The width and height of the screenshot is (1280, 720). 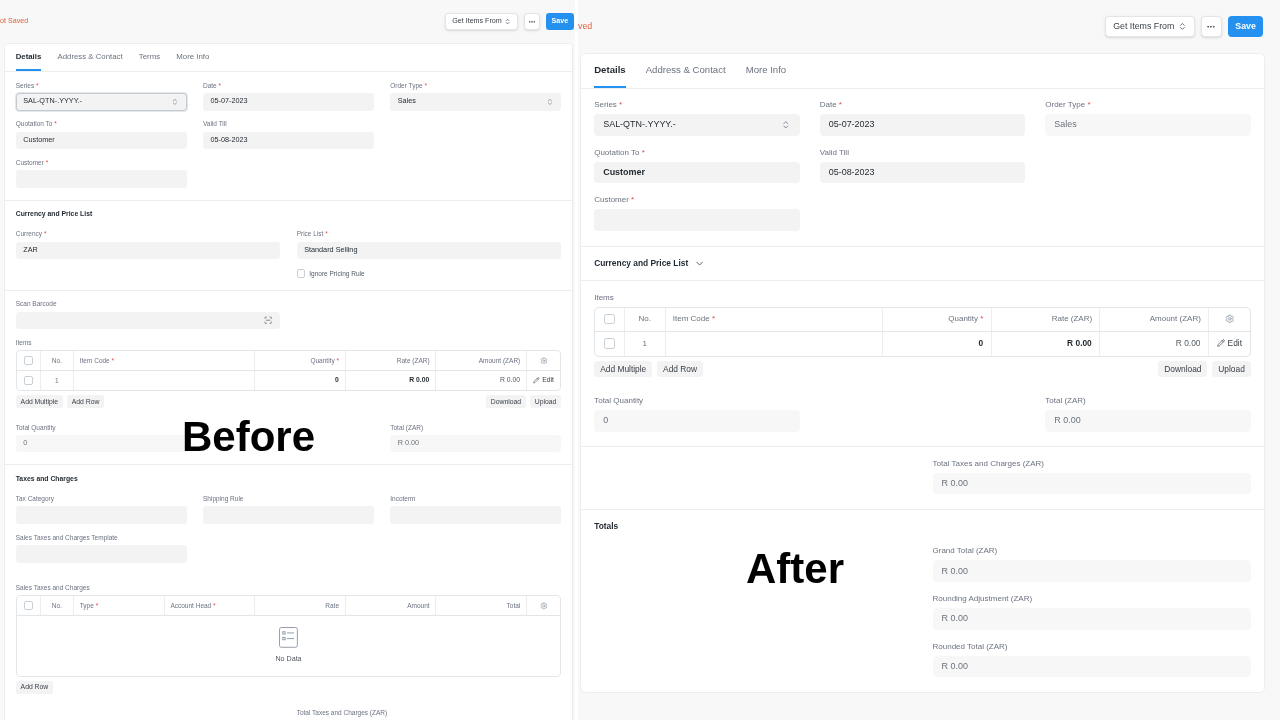 I want to click on table-action-button: Add Row, so click(x=680, y=369).